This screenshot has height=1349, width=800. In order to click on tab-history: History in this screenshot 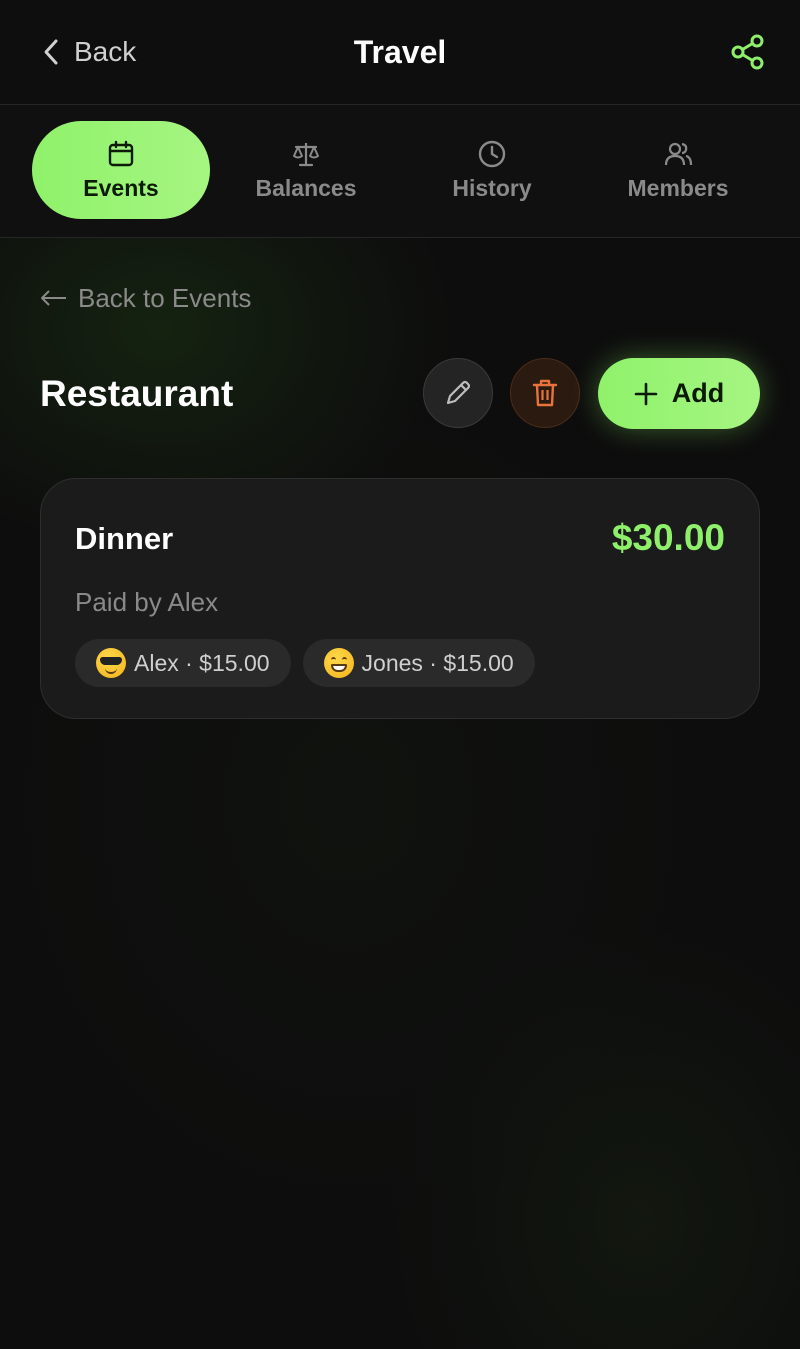, I will do `click(492, 170)`.